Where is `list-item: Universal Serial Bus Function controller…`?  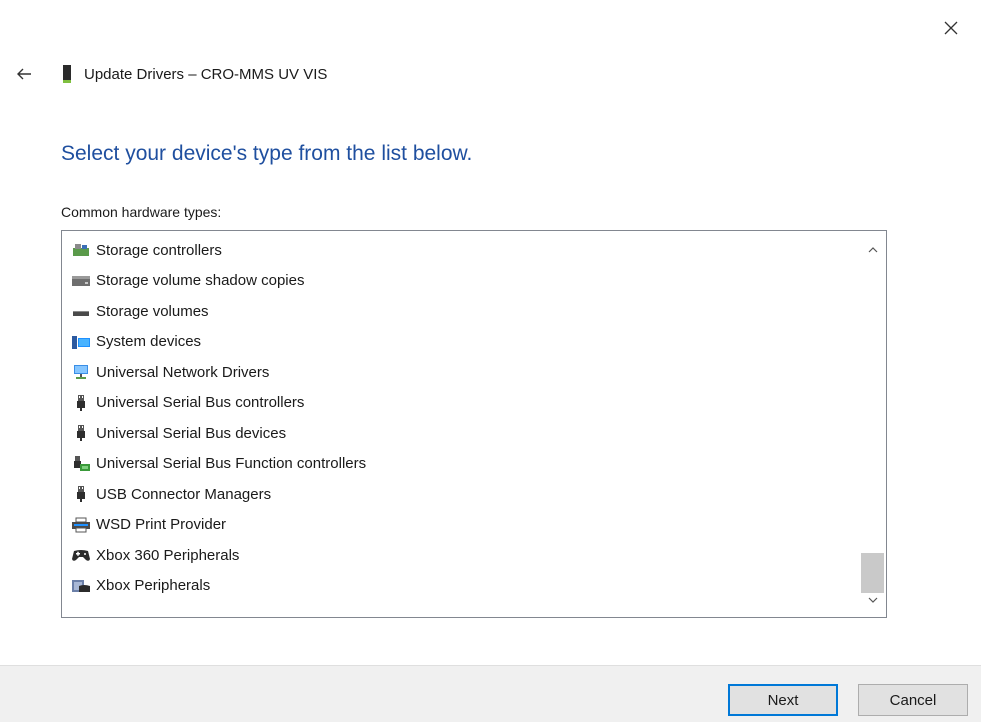 list-item: Universal Serial Bus Function controller… is located at coordinates (460, 464).